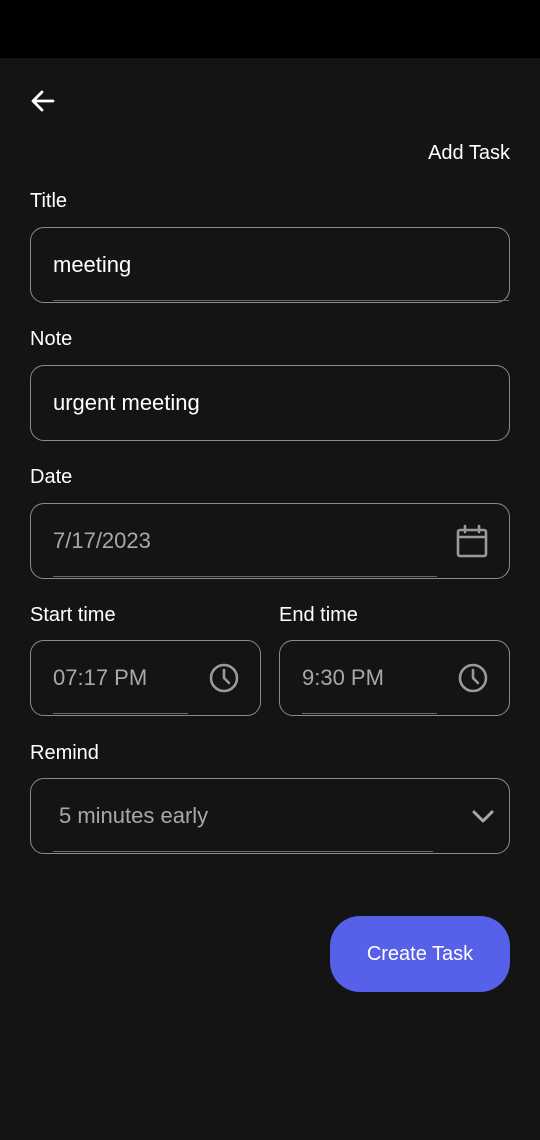 This screenshot has width=540, height=1140. What do you see at coordinates (270, 29) in the screenshot?
I see `status-bar` at bounding box center [270, 29].